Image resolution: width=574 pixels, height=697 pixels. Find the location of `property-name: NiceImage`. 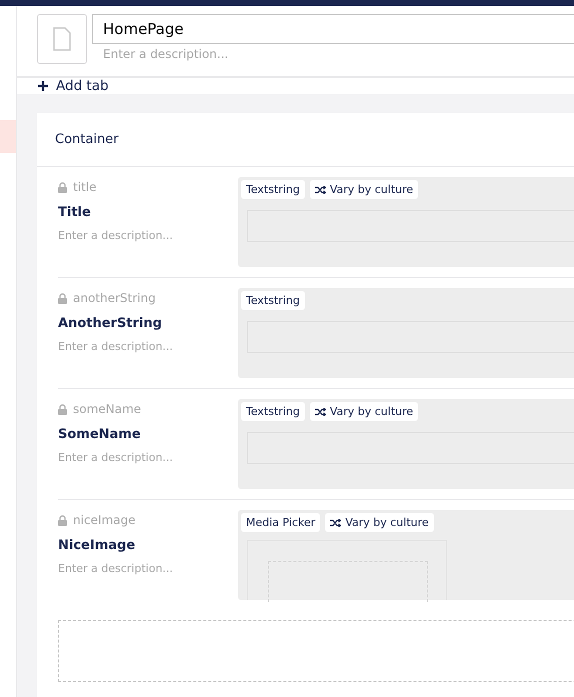

property-name: NiceImage is located at coordinates (97, 545).